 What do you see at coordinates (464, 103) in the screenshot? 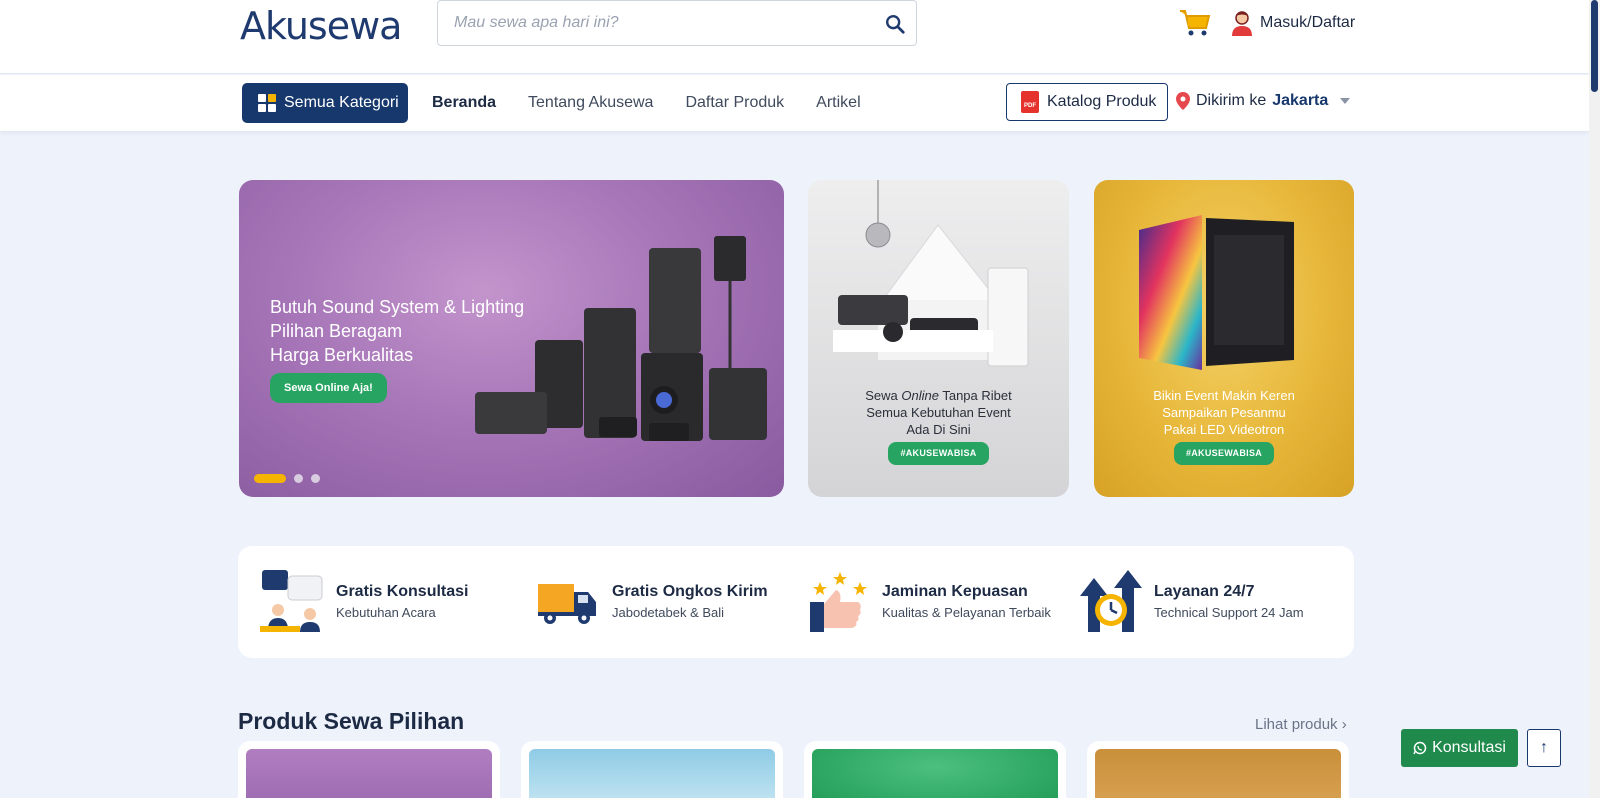
I see `nav-link-beranda: Beranda` at bounding box center [464, 103].